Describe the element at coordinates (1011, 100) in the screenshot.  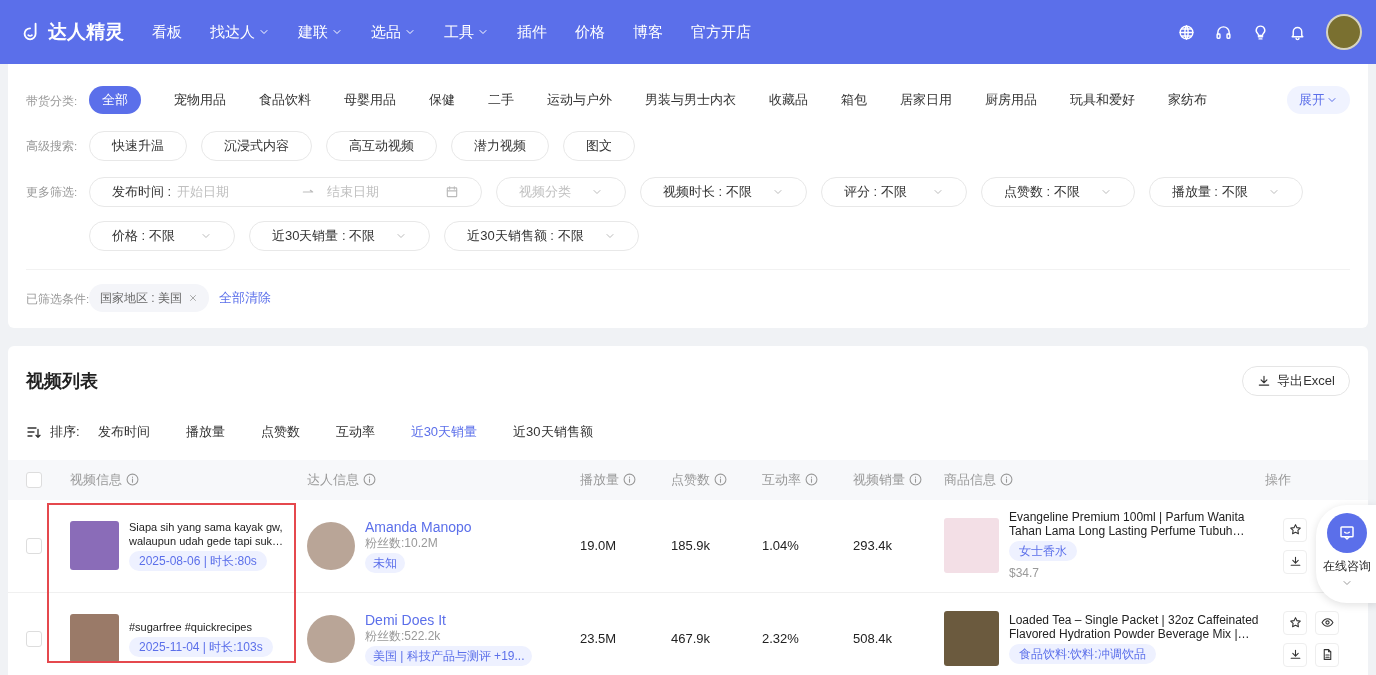
I see `category-tab: 厨房用品` at that location.